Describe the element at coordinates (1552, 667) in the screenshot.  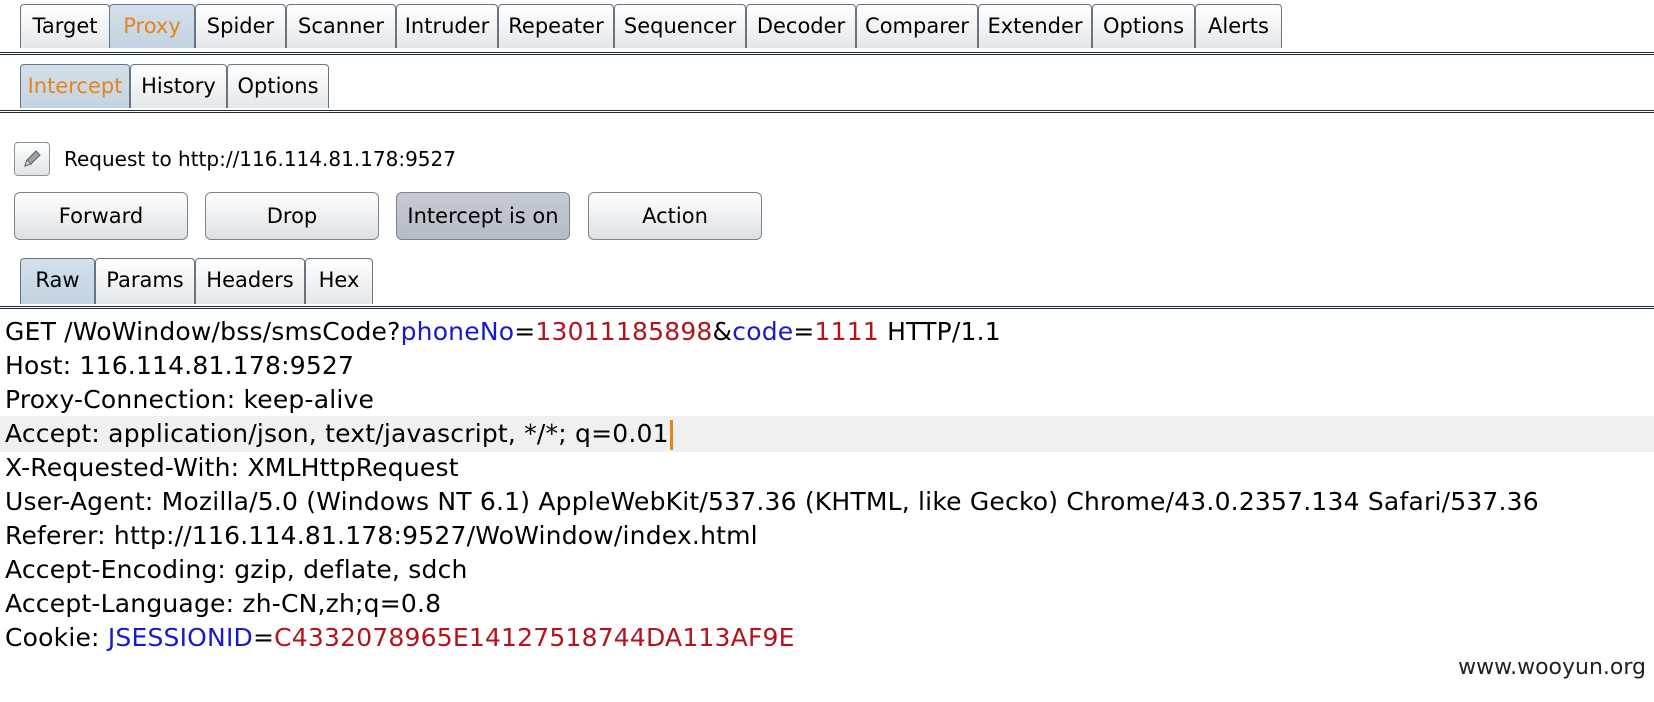
I see `watermark: www.wooyun.org` at that location.